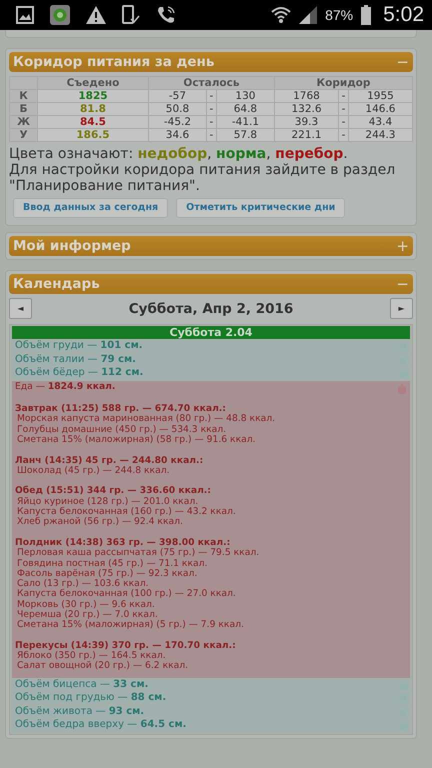  Describe the element at coordinates (308, 15) in the screenshot. I see `signal-icon` at that location.